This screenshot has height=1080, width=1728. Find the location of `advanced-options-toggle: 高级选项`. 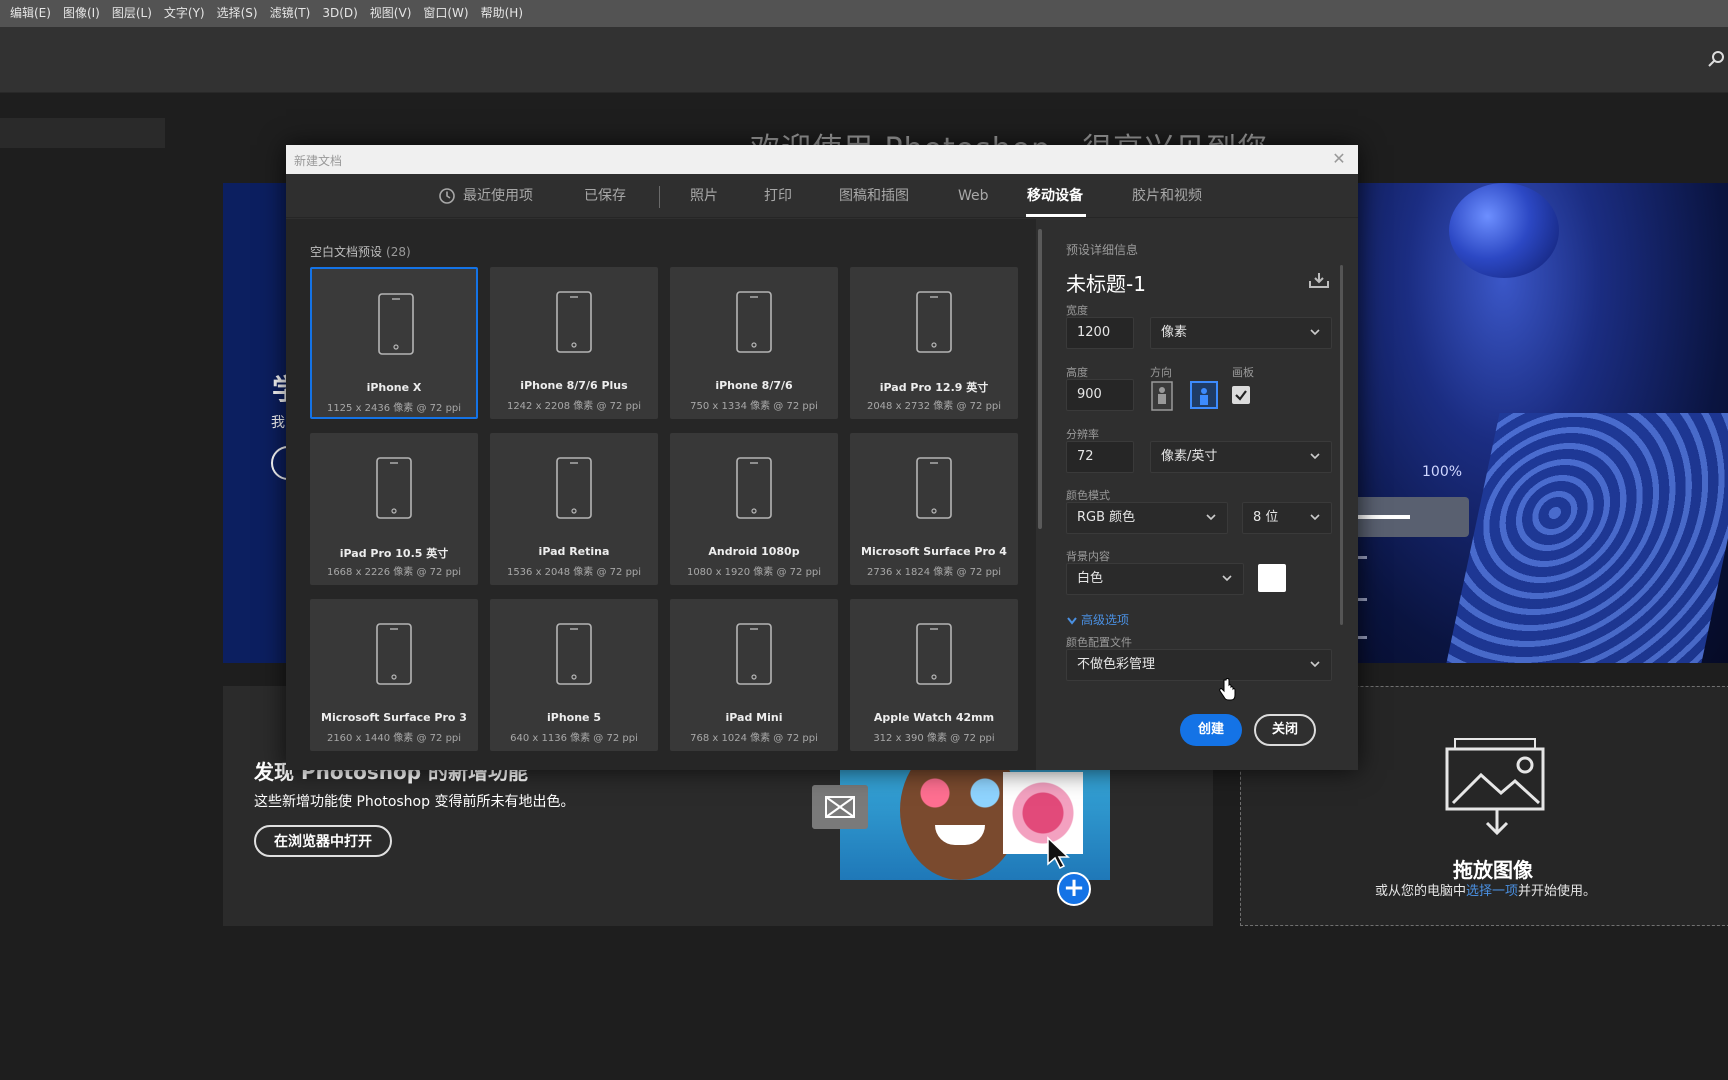

advanced-options-toggle: 高级选项 is located at coordinates (1097, 619).